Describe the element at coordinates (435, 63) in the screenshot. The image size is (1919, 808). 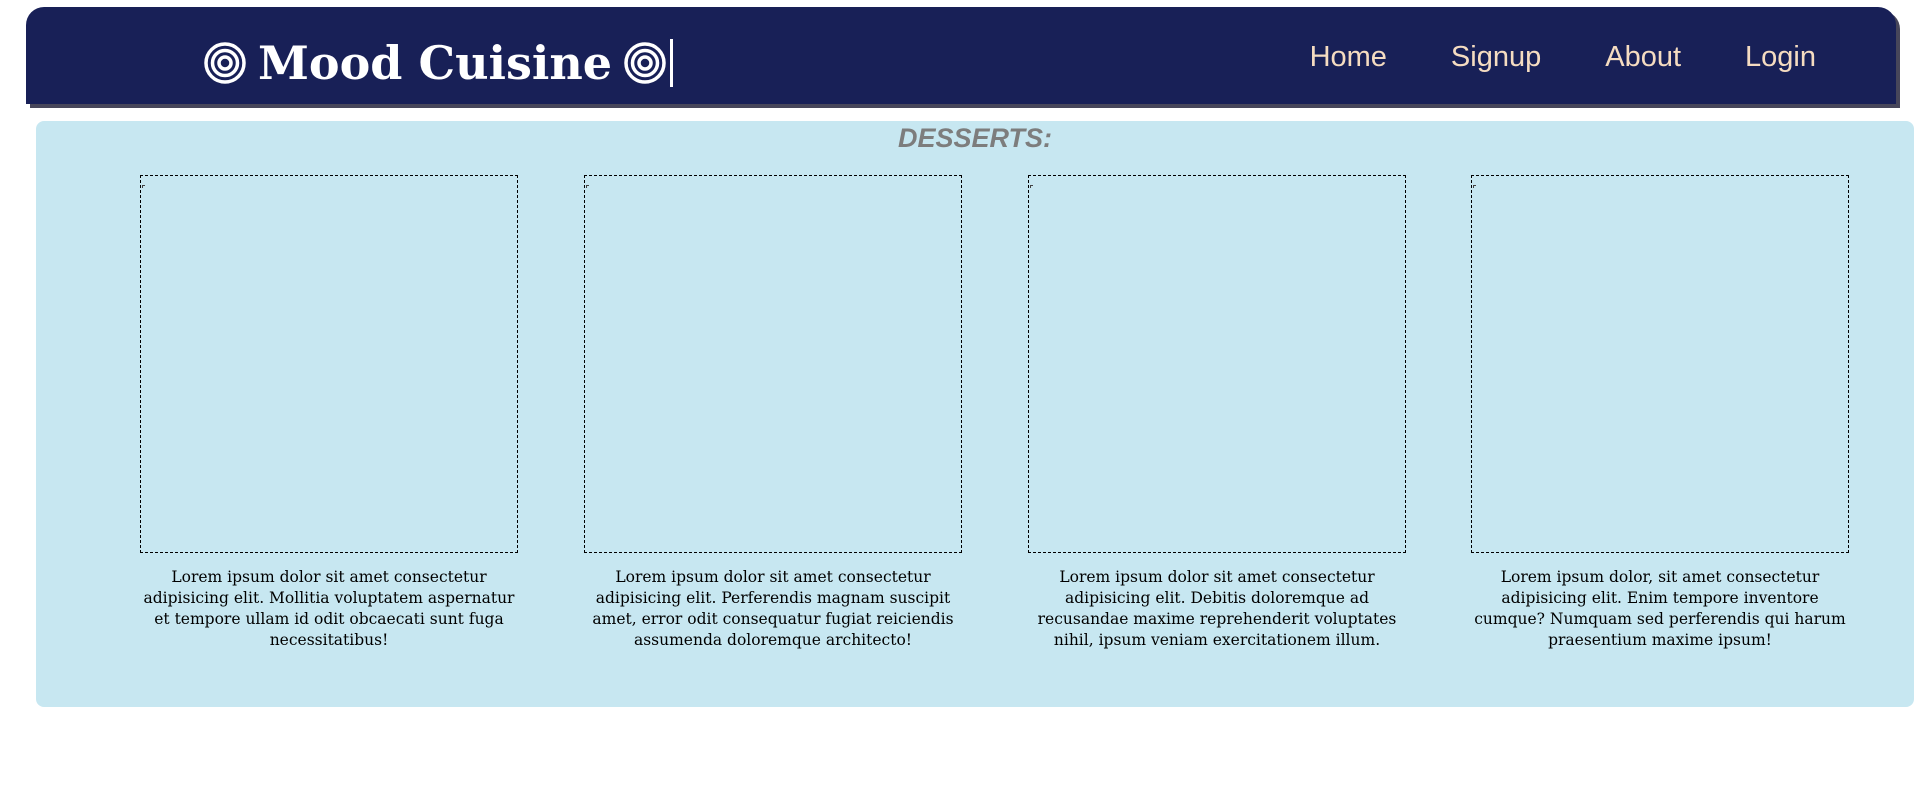
I see `brand-title: Mood Cuisine` at that location.